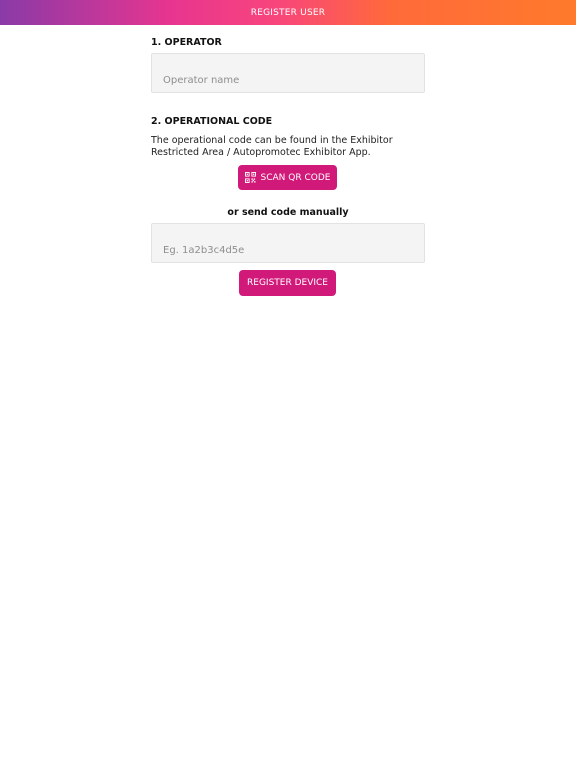 The height and width of the screenshot is (768, 576). Describe the element at coordinates (186, 42) in the screenshot. I see `operator-section-title: 1. OPERATOR` at that location.